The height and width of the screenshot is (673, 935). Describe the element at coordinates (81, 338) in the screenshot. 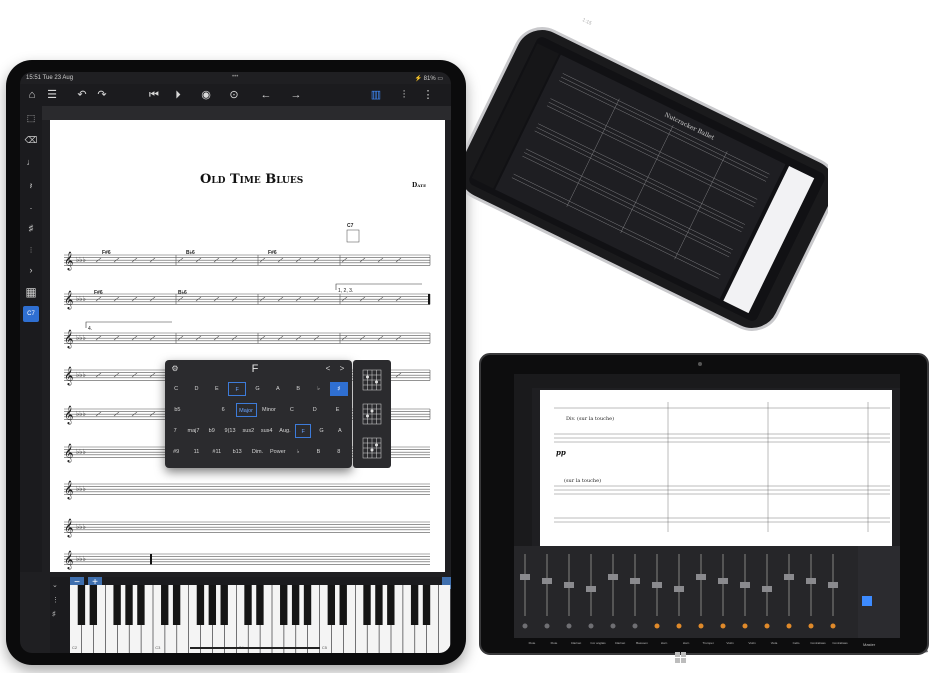

I see `key-signature: ♭♭♭` at that location.